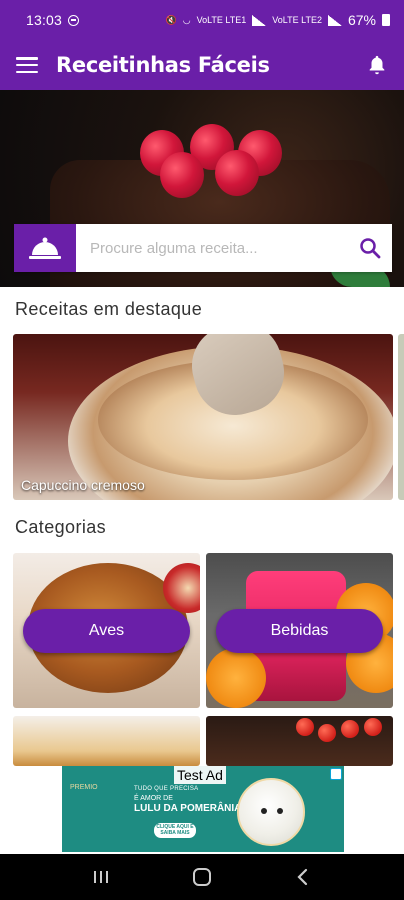 This screenshot has width=404, height=900. What do you see at coordinates (221, 20) in the screenshot?
I see `network-1-label: VoLTE LTE1` at bounding box center [221, 20].